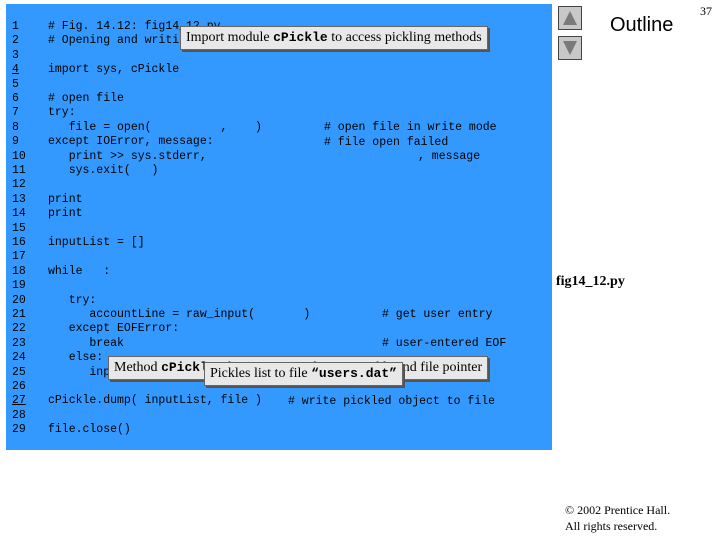 The height and width of the screenshot is (540, 720). What do you see at coordinates (15, 113) in the screenshot?
I see `line-number: 7` at bounding box center [15, 113].